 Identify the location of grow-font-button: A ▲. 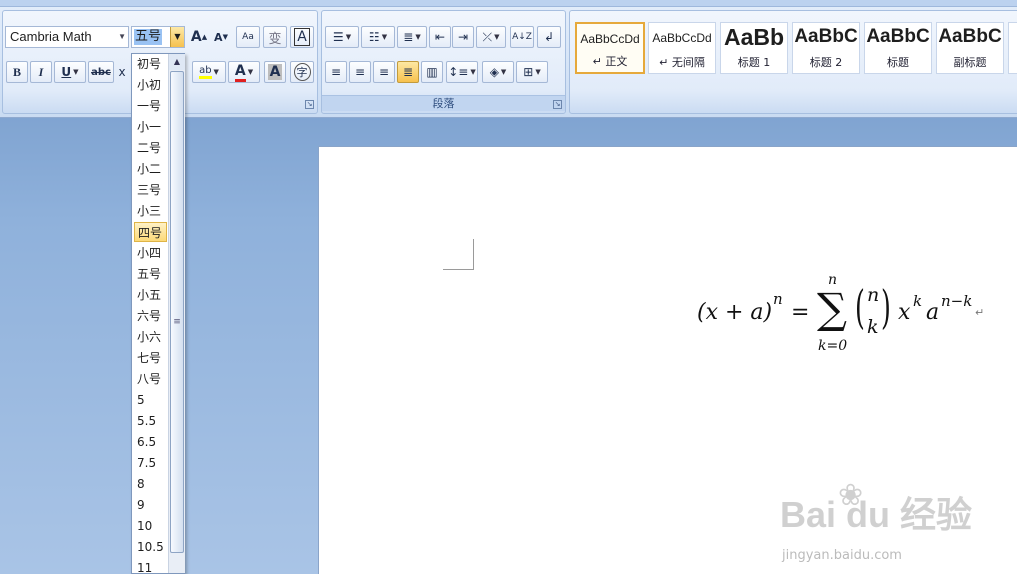
(199, 37).